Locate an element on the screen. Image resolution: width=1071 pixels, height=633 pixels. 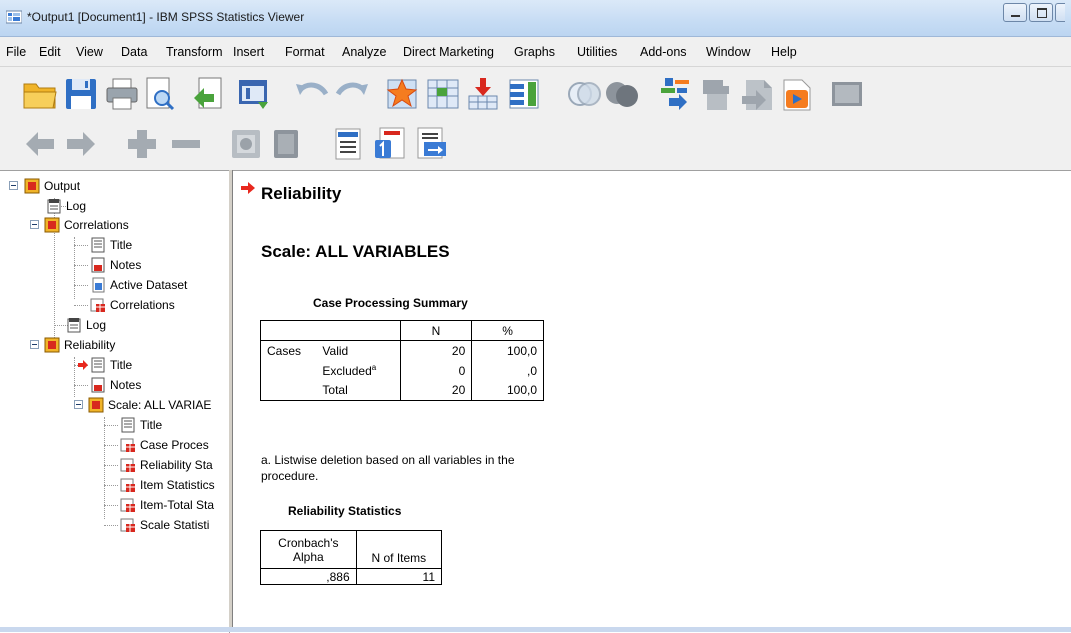
tree-item-item-total-statistics: Item-Total Sta is located at coordinates (167, 505).